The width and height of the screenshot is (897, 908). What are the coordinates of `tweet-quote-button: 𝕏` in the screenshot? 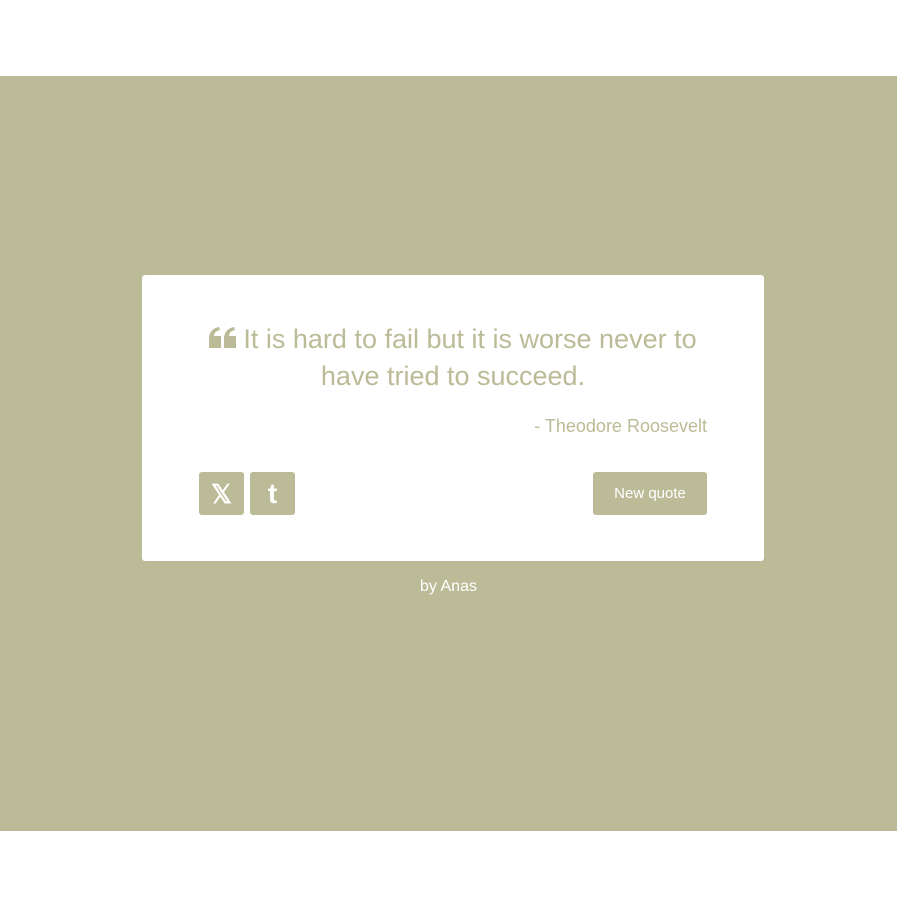 It's located at (221, 493).